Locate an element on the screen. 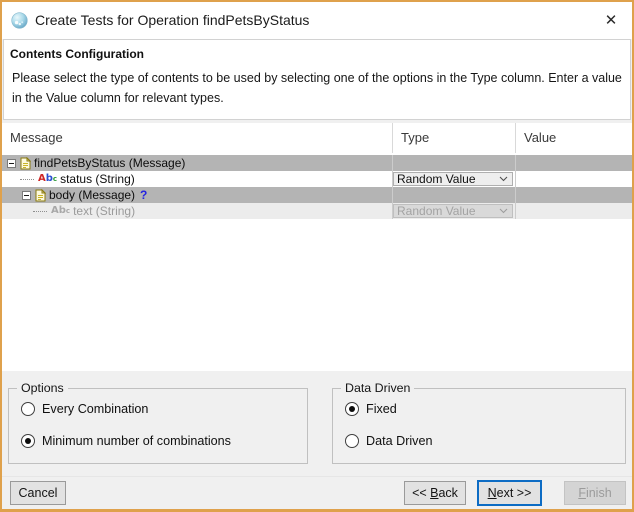 The image size is (634, 512). message-cell: body (Message) ? is located at coordinates (197, 195).